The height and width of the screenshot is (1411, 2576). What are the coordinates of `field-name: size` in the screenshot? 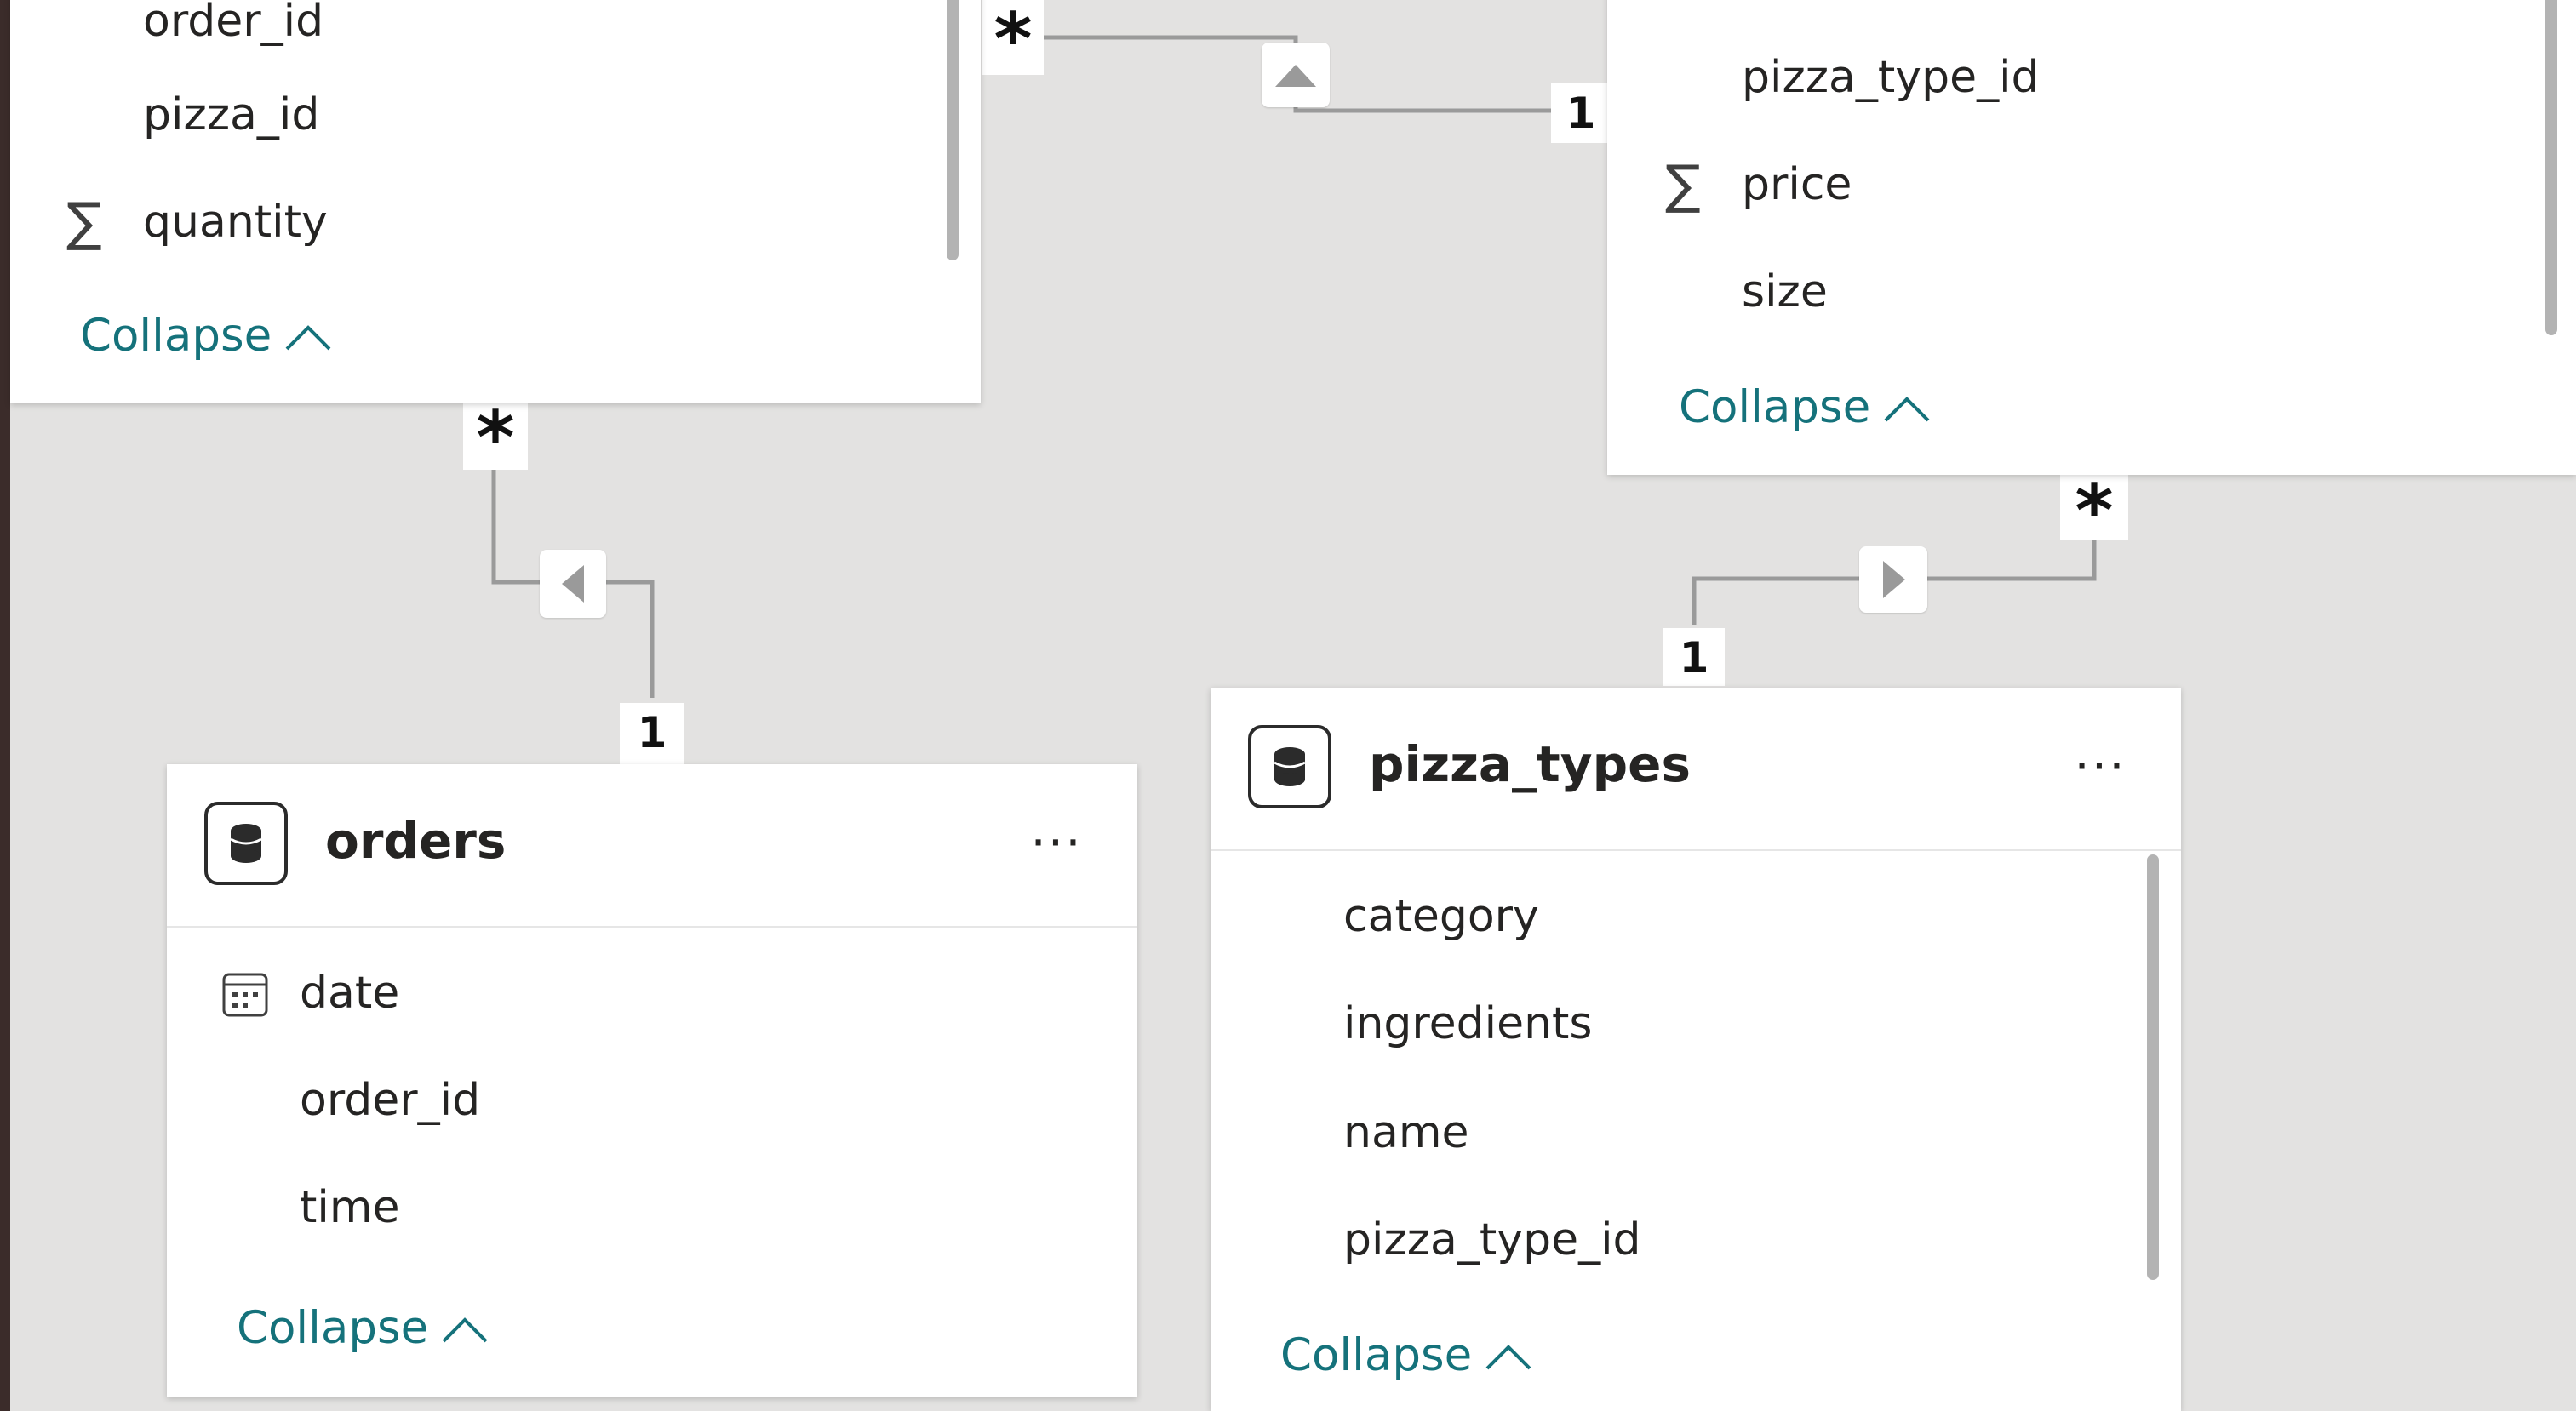 It's located at (1785, 291).